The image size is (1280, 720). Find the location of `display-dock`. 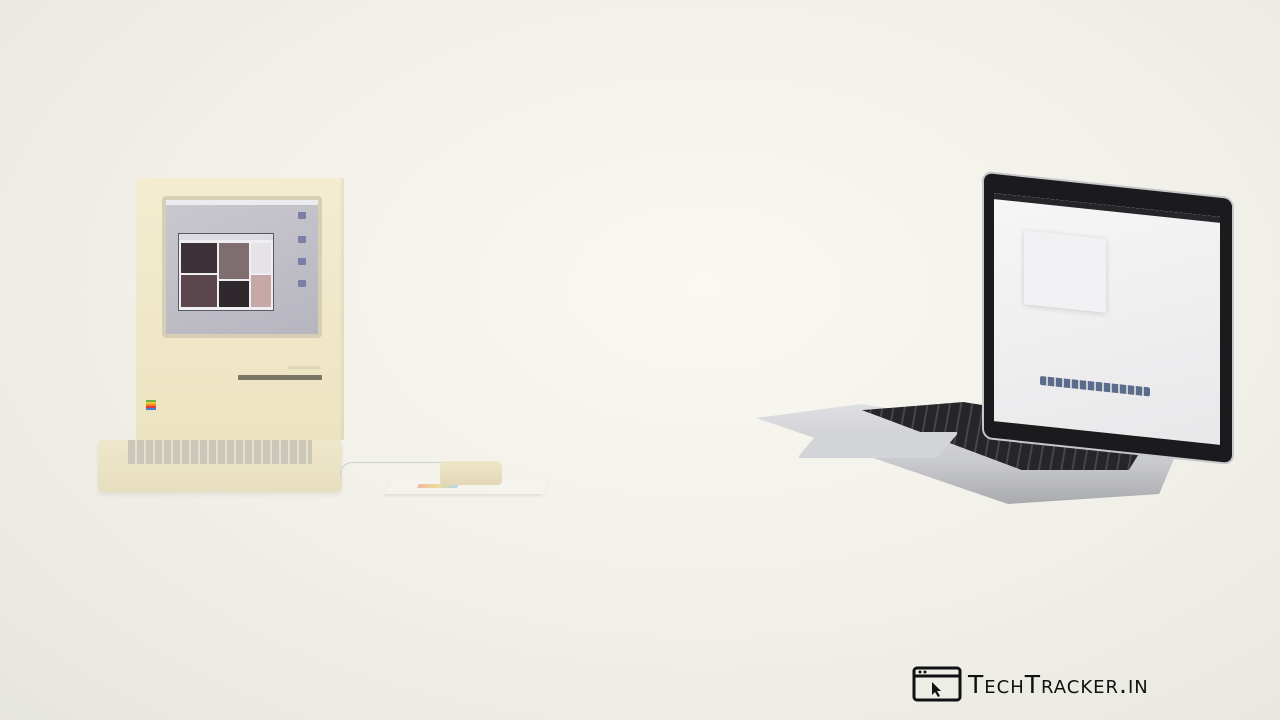

display-dock is located at coordinates (1095, 386).